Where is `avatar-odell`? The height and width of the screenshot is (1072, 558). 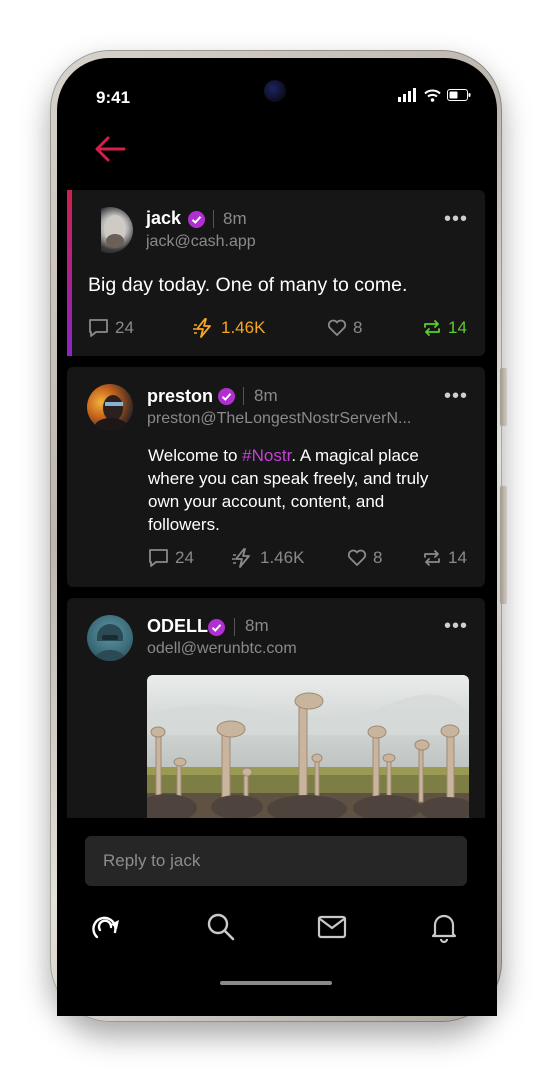
avatar-odell is located at coordinates (110, 638).